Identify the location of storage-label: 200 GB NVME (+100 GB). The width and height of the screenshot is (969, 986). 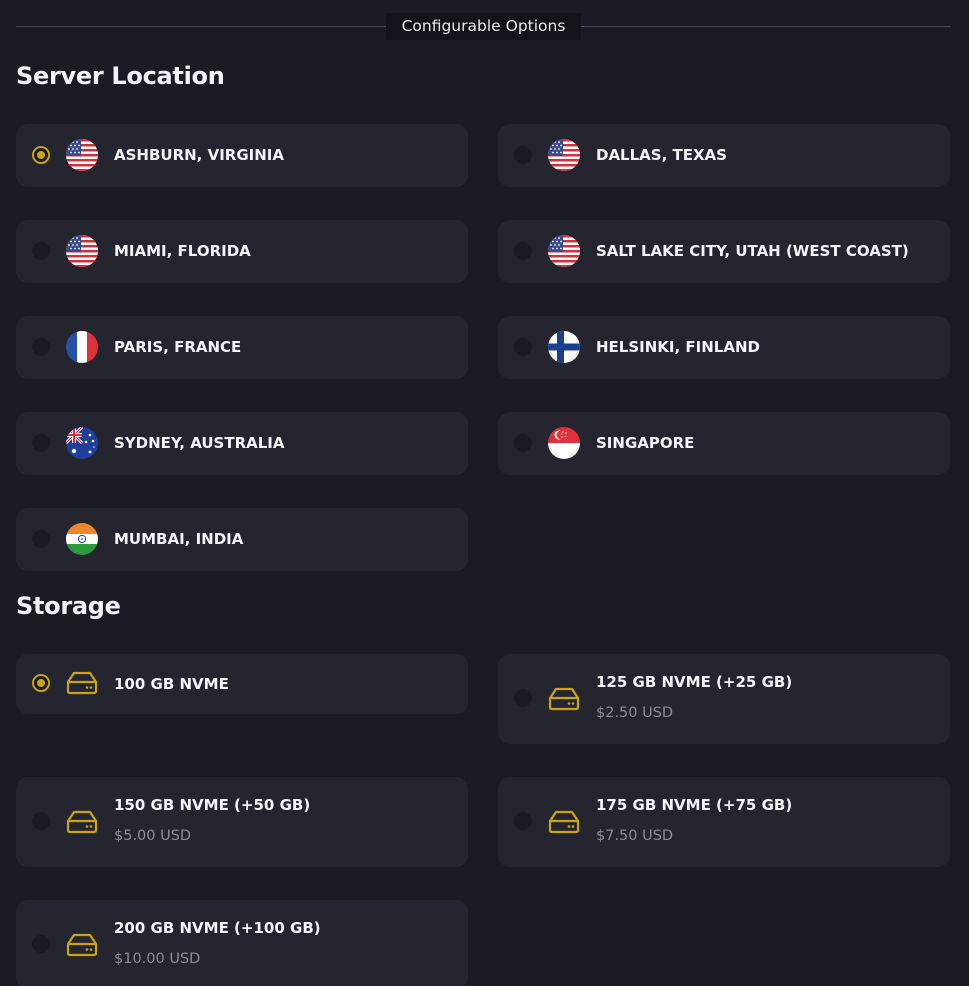
(217, 928).